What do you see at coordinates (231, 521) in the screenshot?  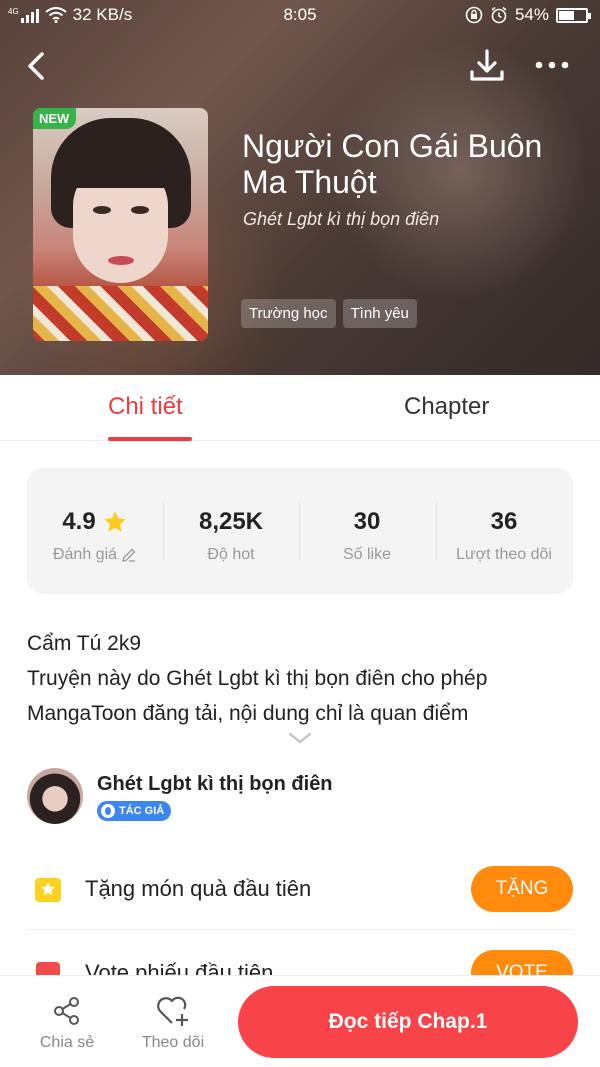 I see `hotness-value: 8,25K` at bounding box center [231, 521].